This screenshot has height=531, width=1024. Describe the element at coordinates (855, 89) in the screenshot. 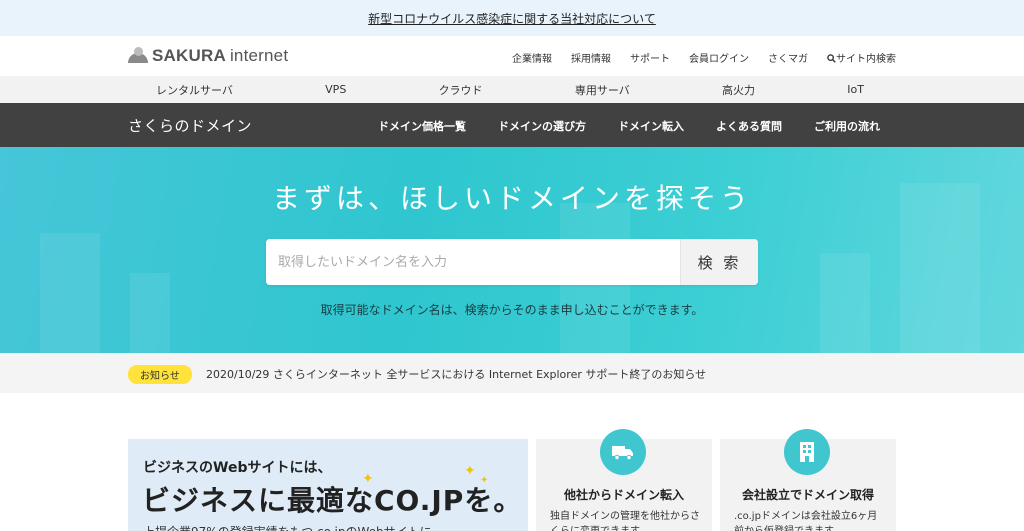

I see `svc-iot: IoT` at that location.